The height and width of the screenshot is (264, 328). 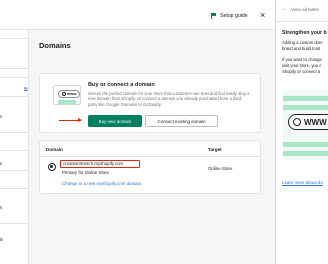 What do you see at coordinates (26, 90) in the screenshot?
I see `external-link-icon: ⧉` at bounding box center [26, 90].